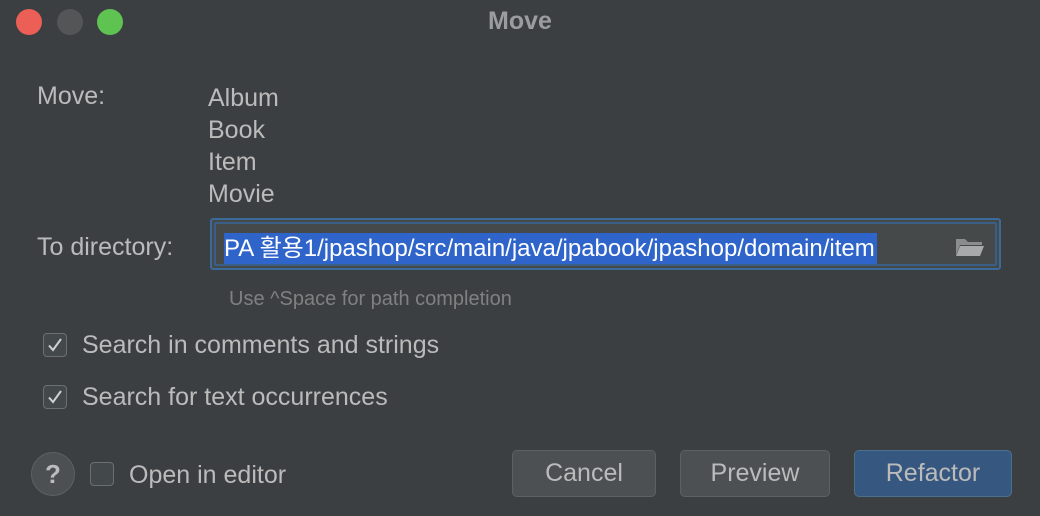  What do you see at coordinates (584, 473) in the screenshot?
I see `cancel-button: Cancel` at bounding box center [584, 473].